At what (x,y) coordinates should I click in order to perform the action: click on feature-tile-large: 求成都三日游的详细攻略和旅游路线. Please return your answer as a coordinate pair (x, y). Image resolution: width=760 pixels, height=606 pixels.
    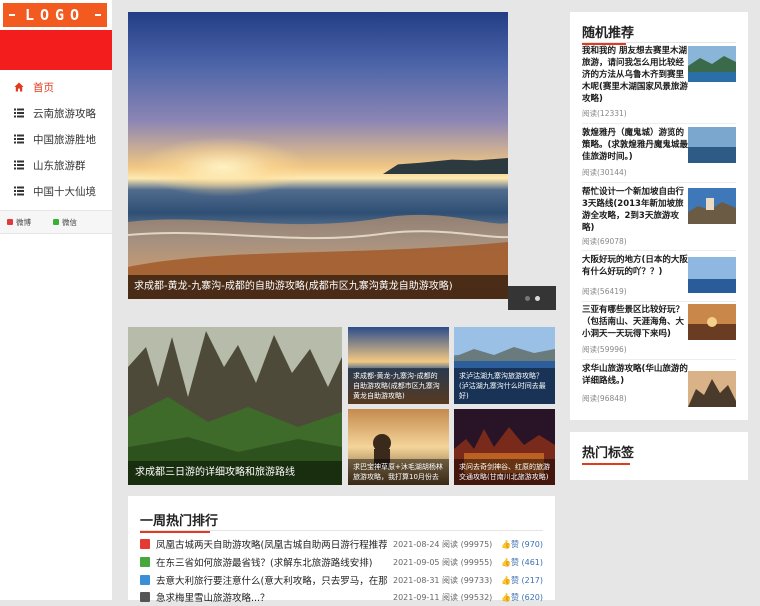
    Looking at the image, I should click on (235, 406).